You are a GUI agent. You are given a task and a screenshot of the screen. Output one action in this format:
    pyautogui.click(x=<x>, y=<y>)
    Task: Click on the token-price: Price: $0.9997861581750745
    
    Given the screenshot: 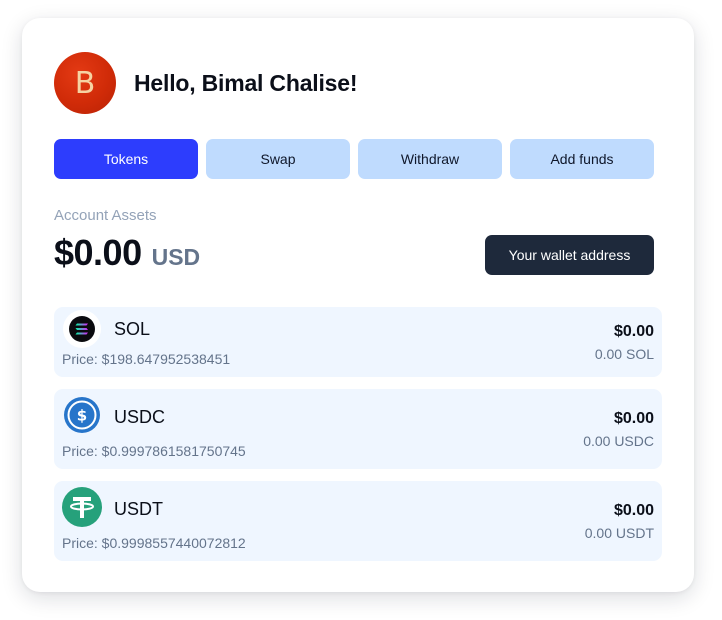 What is the action you would take?
    pyautogui.click(x=154, y=451)
    